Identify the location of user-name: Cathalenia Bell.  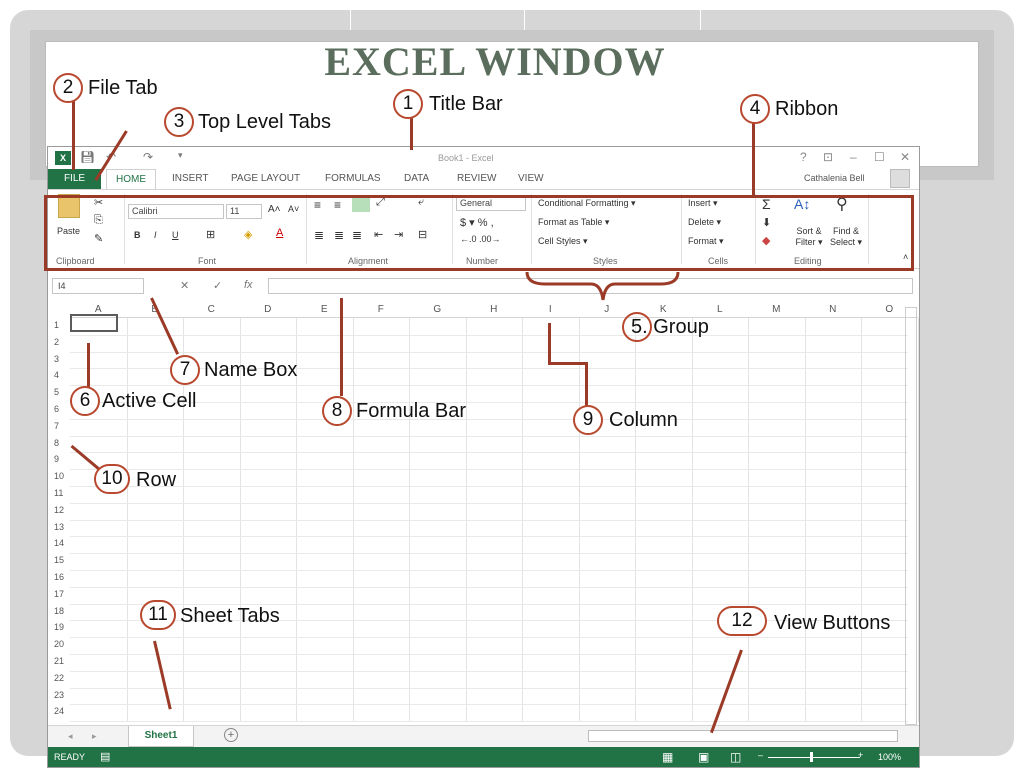
(834, 178).